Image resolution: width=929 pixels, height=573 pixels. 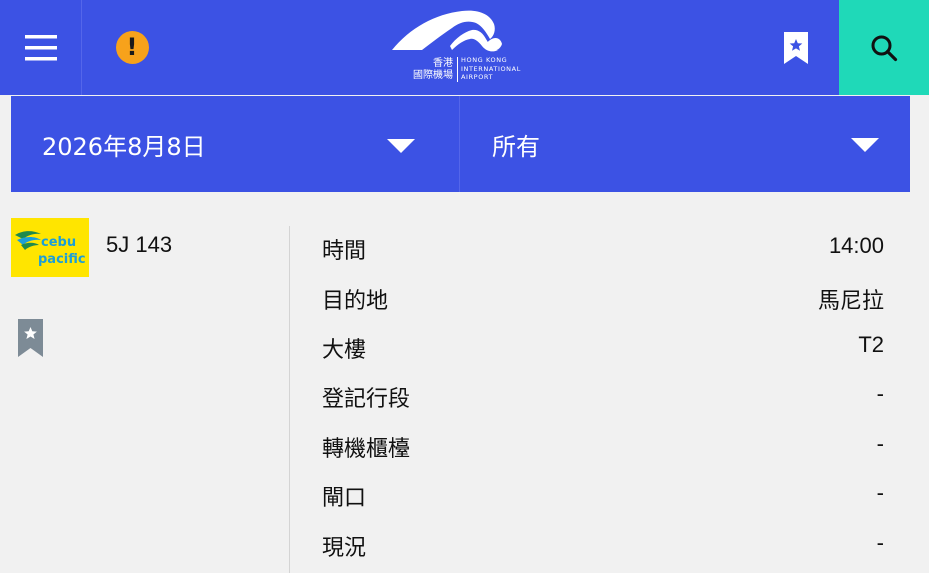 I want to click on date-dropdown: 2026年8月8日, so click(x=235, y=144).